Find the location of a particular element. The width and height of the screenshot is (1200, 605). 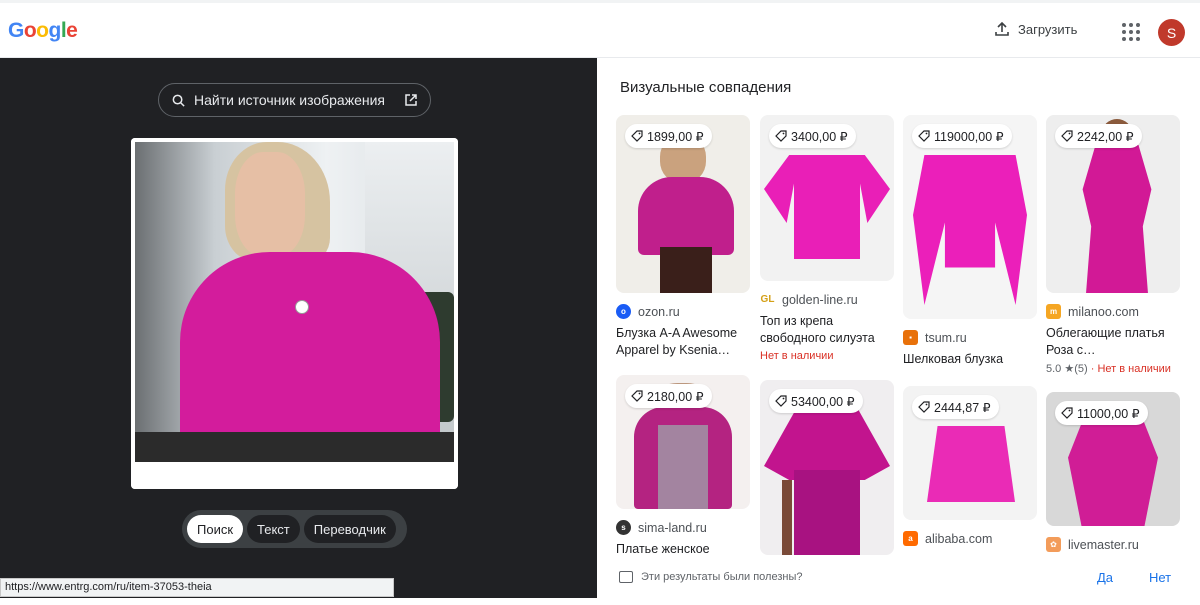

result-thumbnail: 2444,87 ₽ is located at coordinates (970, 453).